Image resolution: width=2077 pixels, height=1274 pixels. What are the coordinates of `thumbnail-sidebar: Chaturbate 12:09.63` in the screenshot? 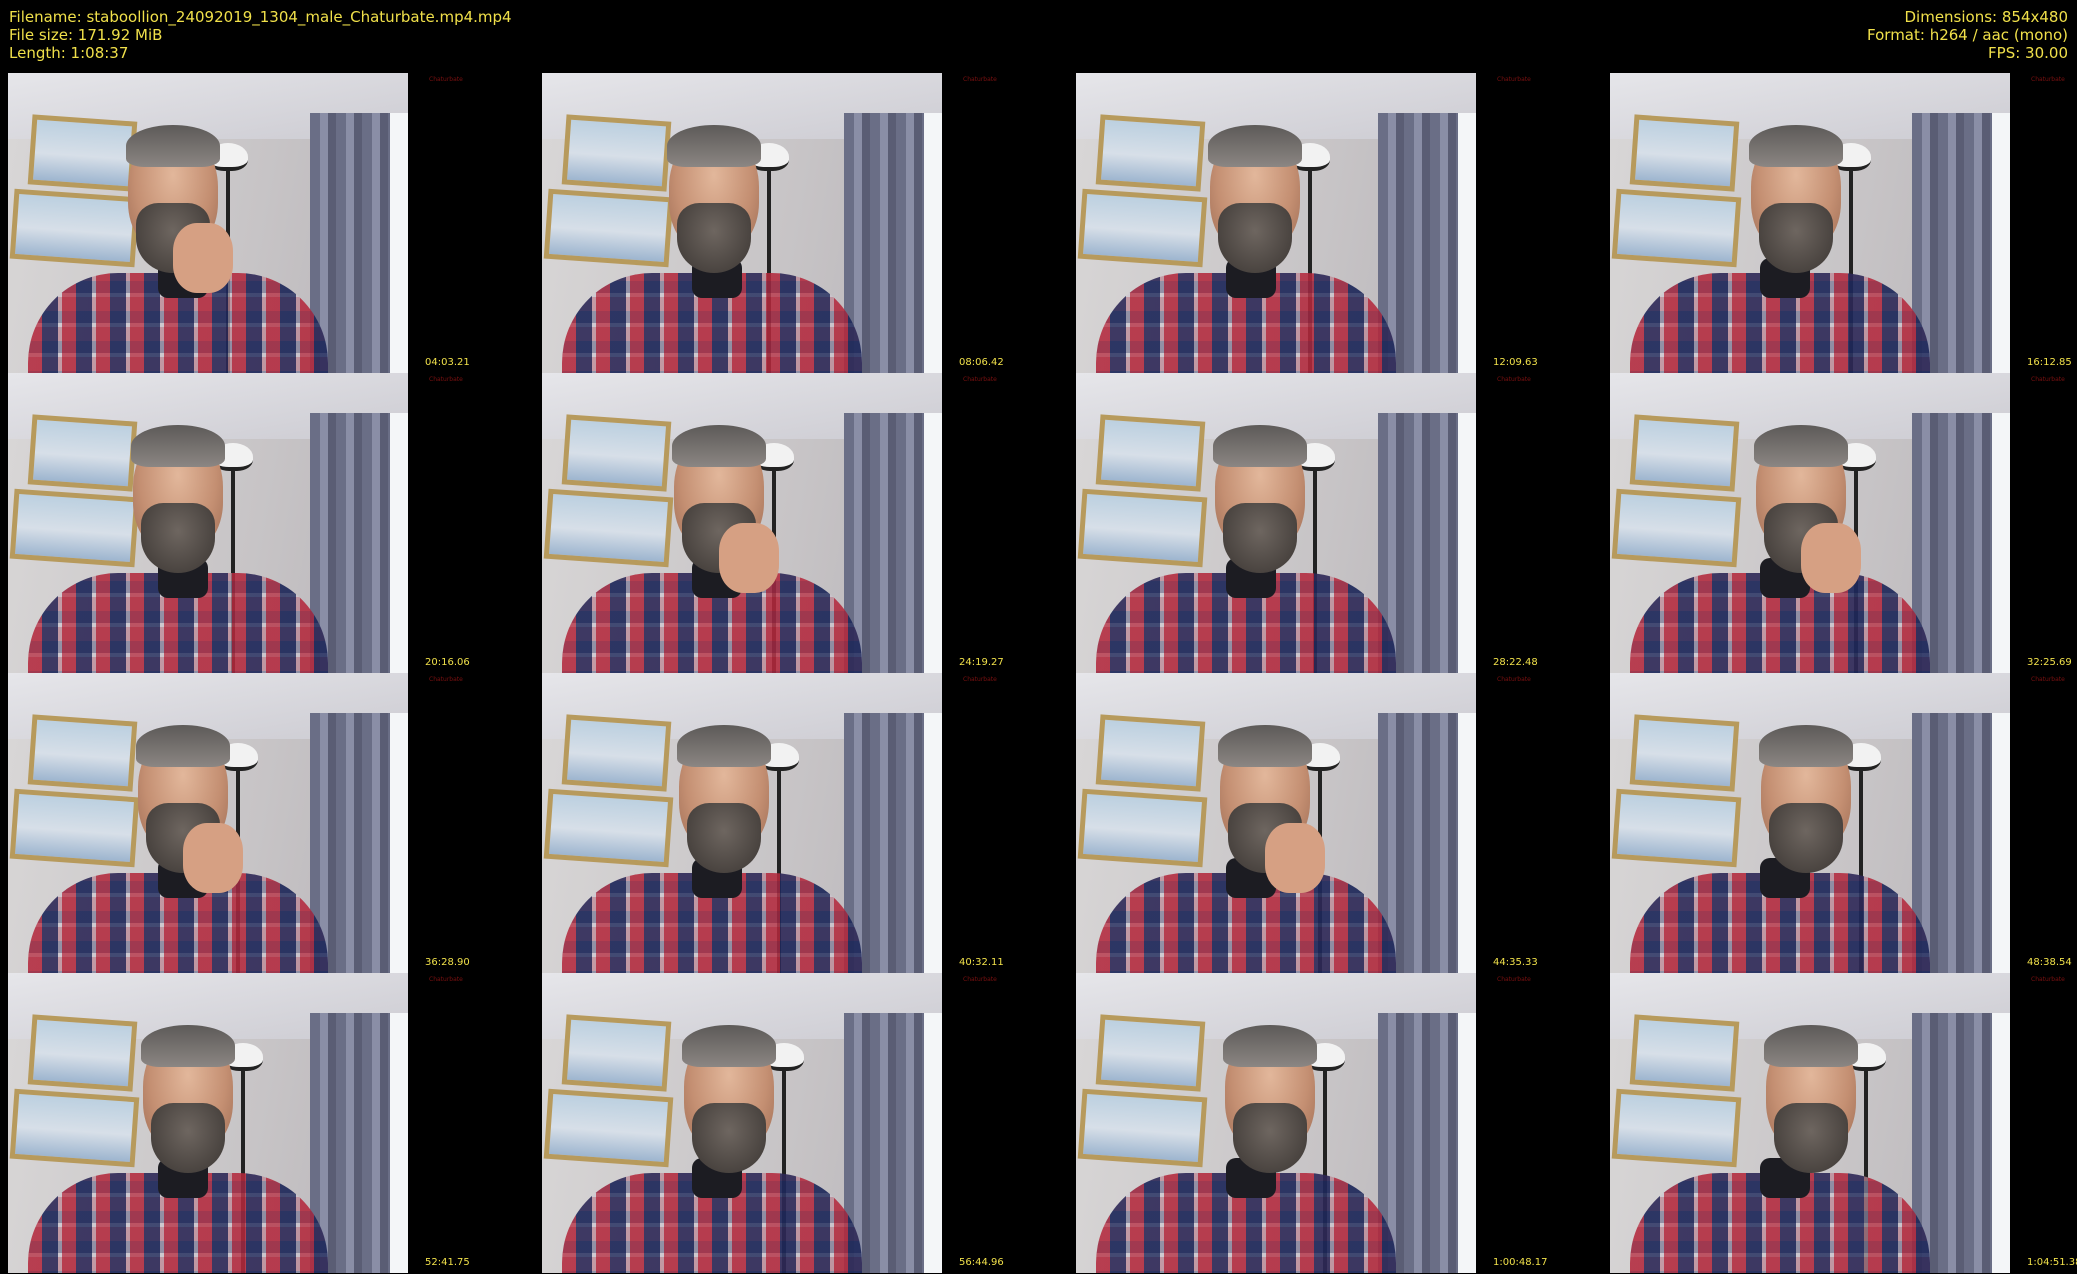 It's located at (1538, 223).